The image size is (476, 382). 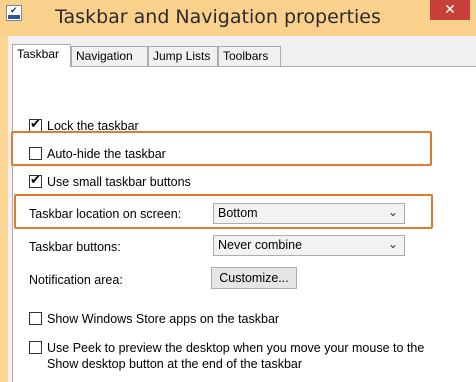 What do you see at coordinates (183, 56) in the screenshot?
I see `tab-jump-lists: Jump Lists` at bounding box center [183, 56].